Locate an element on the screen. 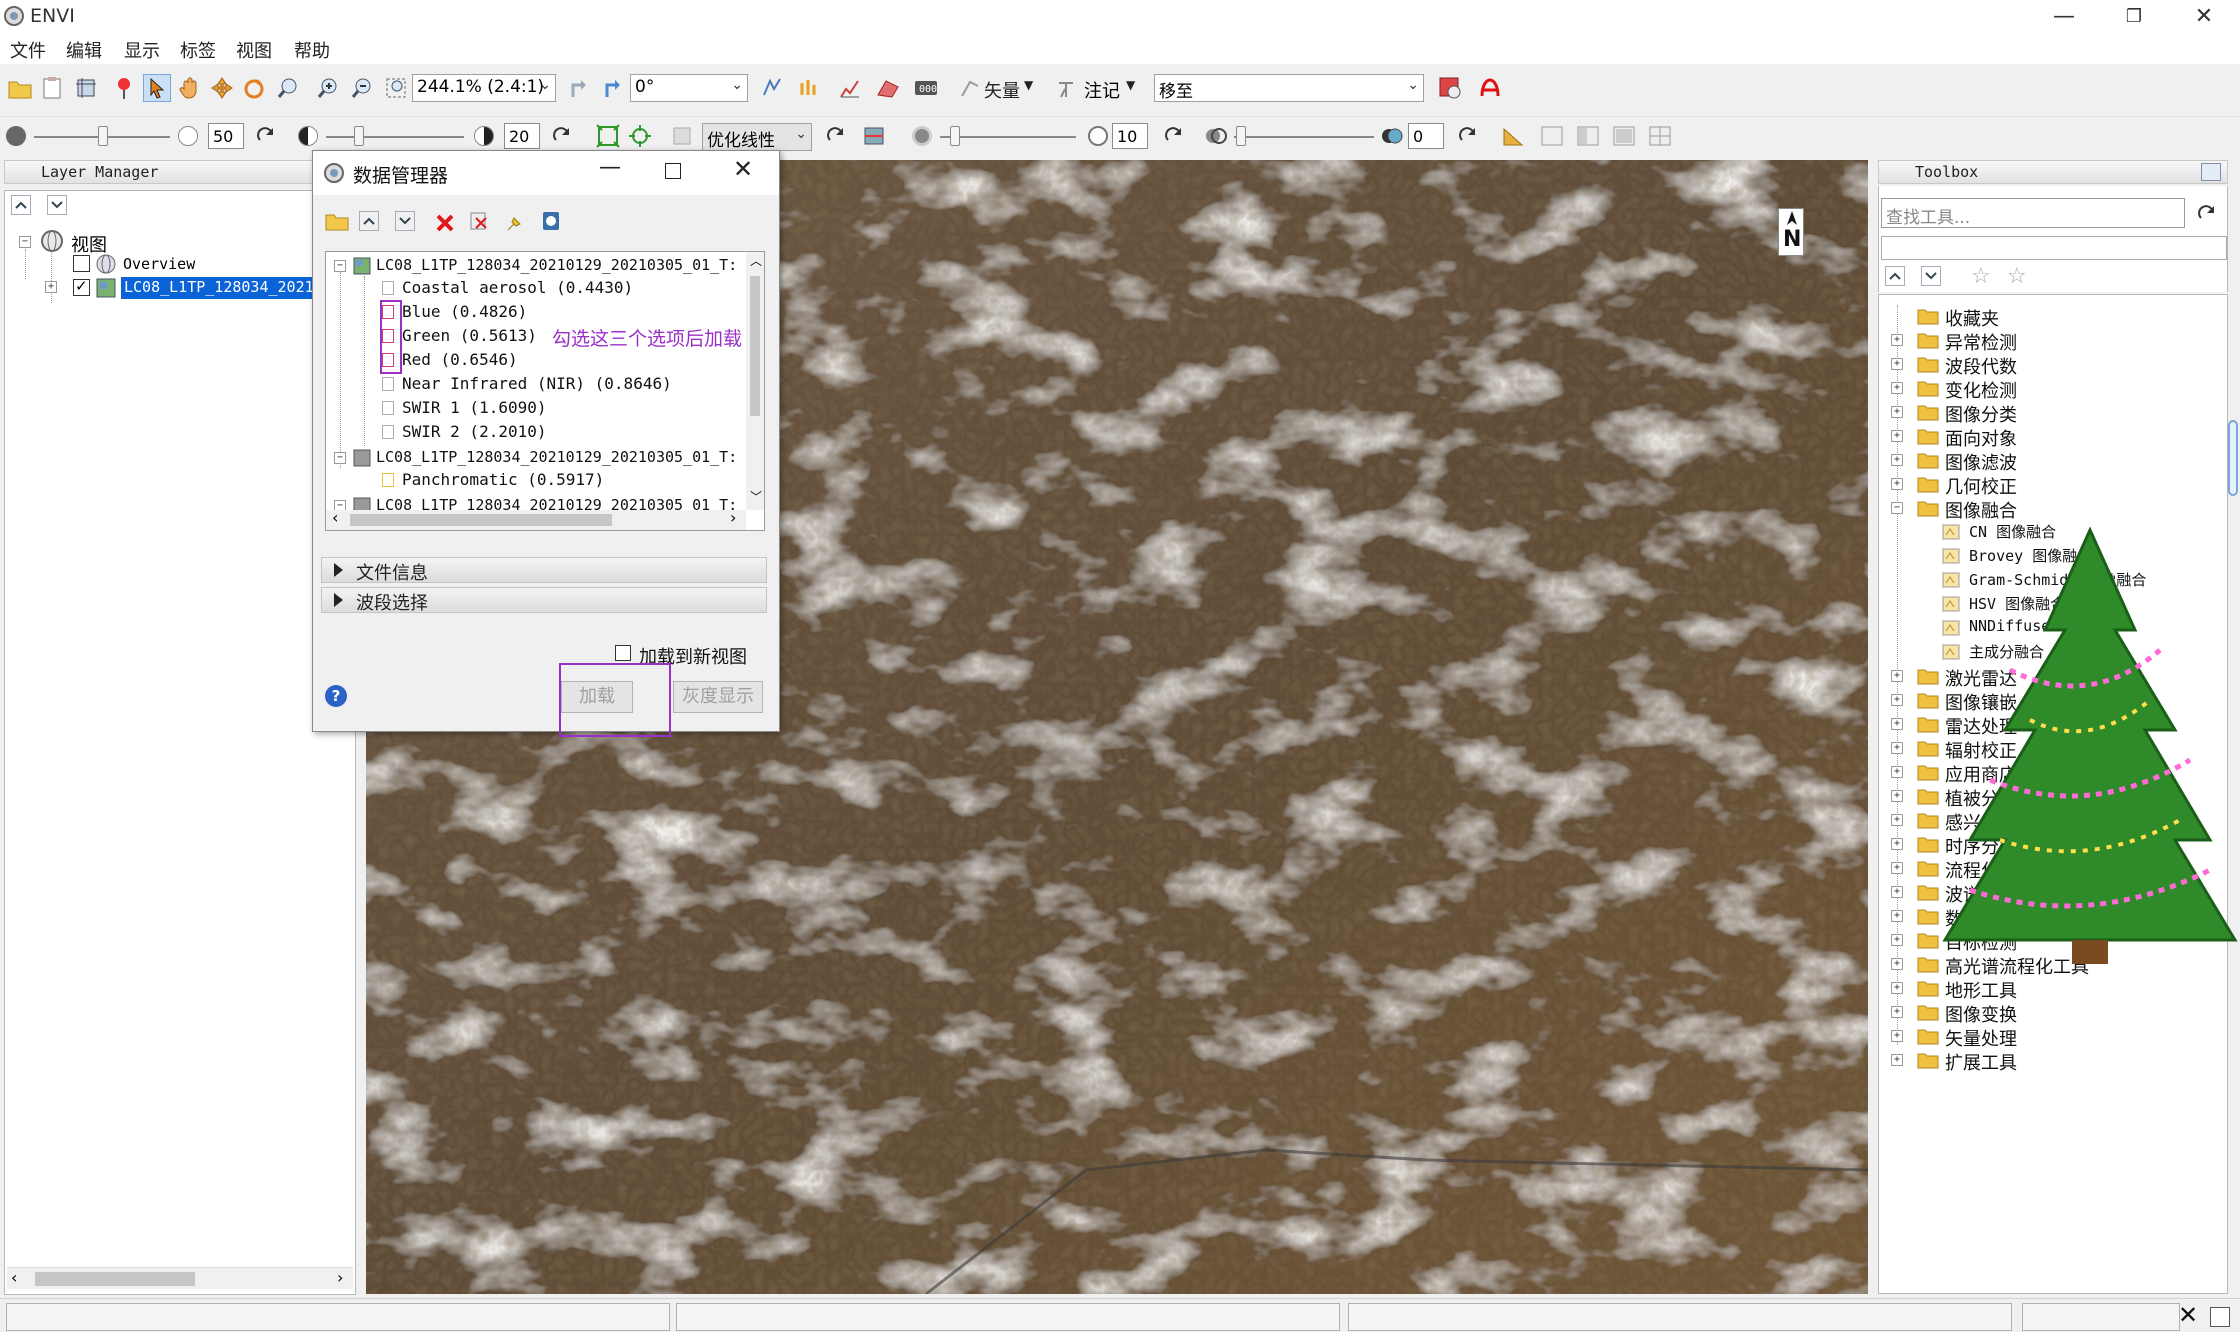  grayscale-button: 灰度显示 is located at coordinates (718, 697).